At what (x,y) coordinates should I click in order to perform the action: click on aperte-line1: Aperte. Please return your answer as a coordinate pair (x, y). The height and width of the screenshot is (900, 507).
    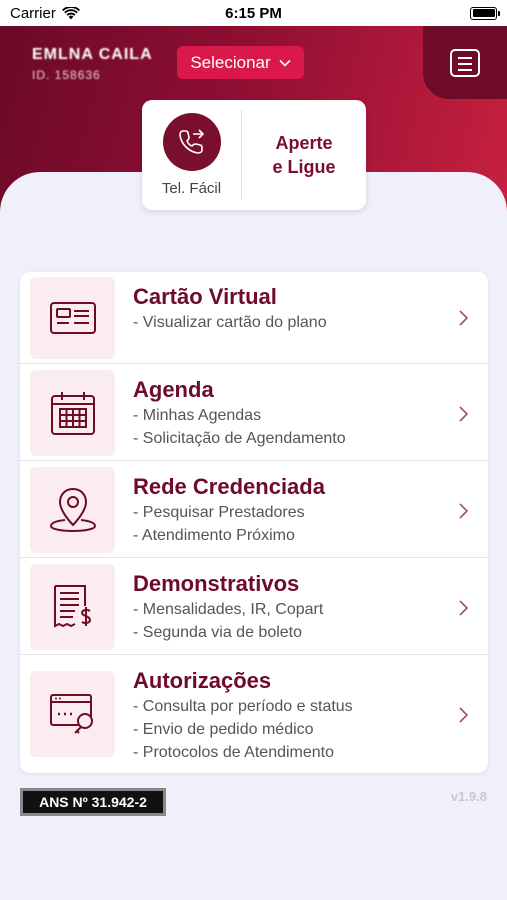
    Looking at the image, I should click on (304, 143).